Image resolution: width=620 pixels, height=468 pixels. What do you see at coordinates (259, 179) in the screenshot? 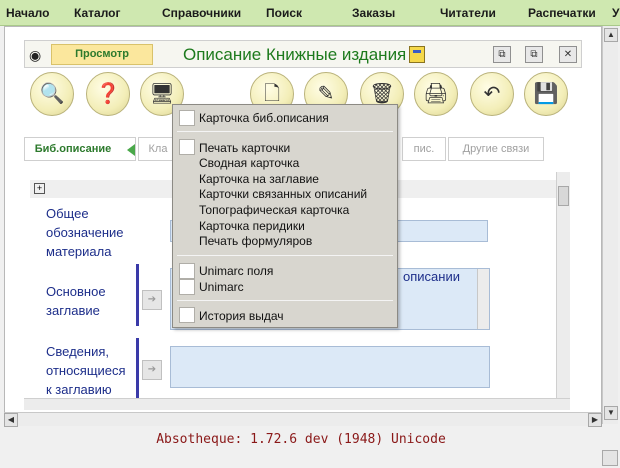
I see `popup-item-title-card: Карточка на заглавие` at bounding box center [259, 179].